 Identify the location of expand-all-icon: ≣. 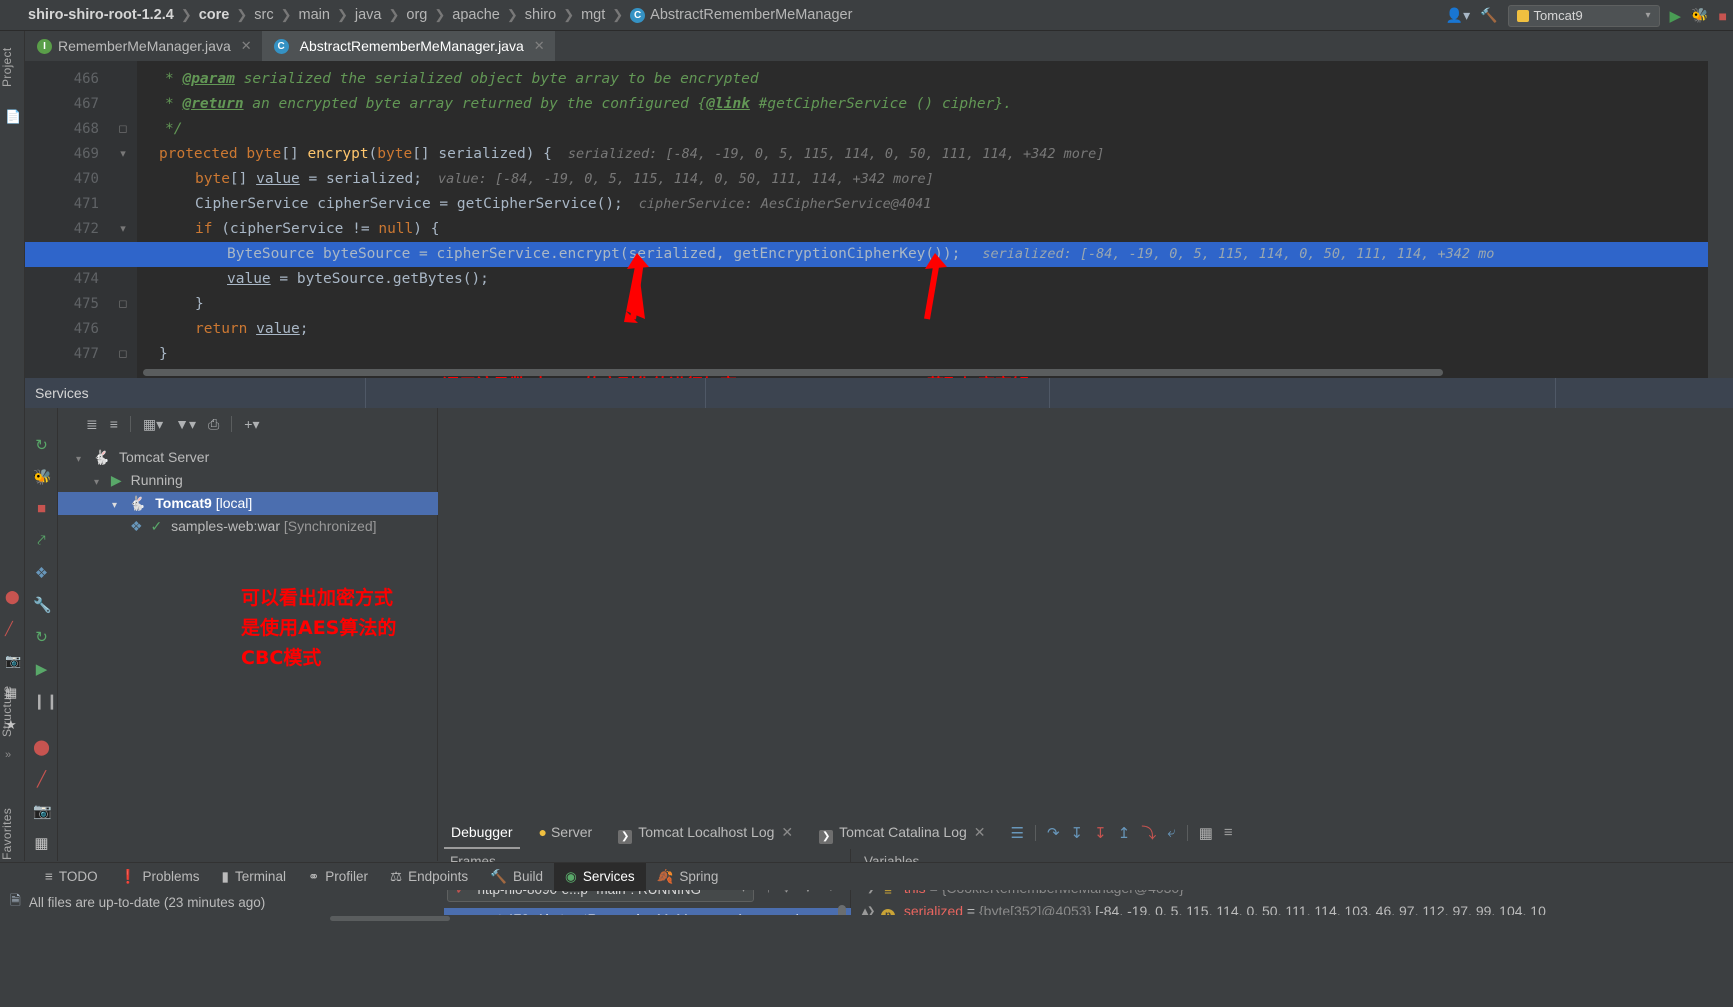
(92, 424).